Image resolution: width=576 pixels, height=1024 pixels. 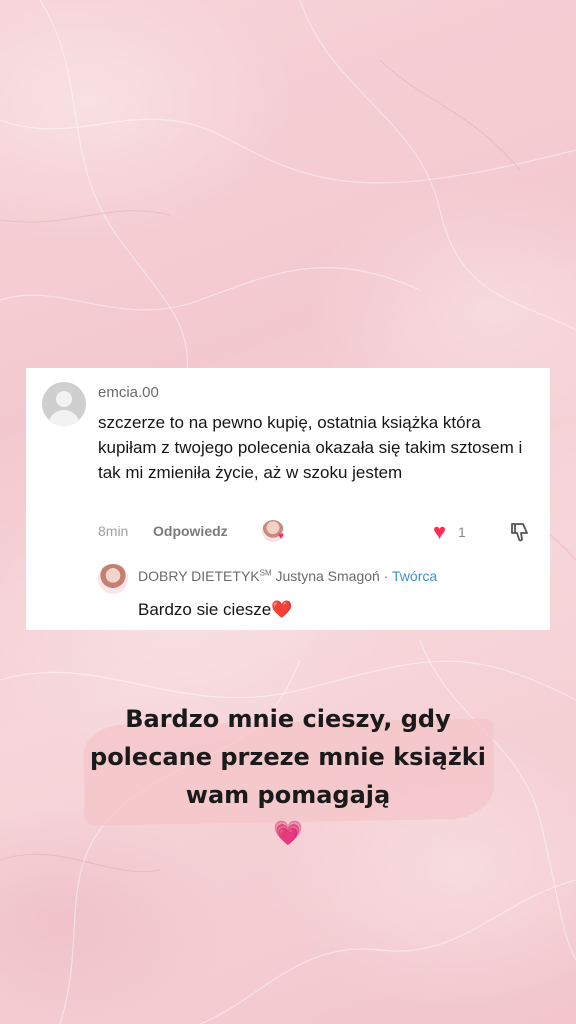 I want to click on comment-username: emcia.00, so click(x=128, y=392).